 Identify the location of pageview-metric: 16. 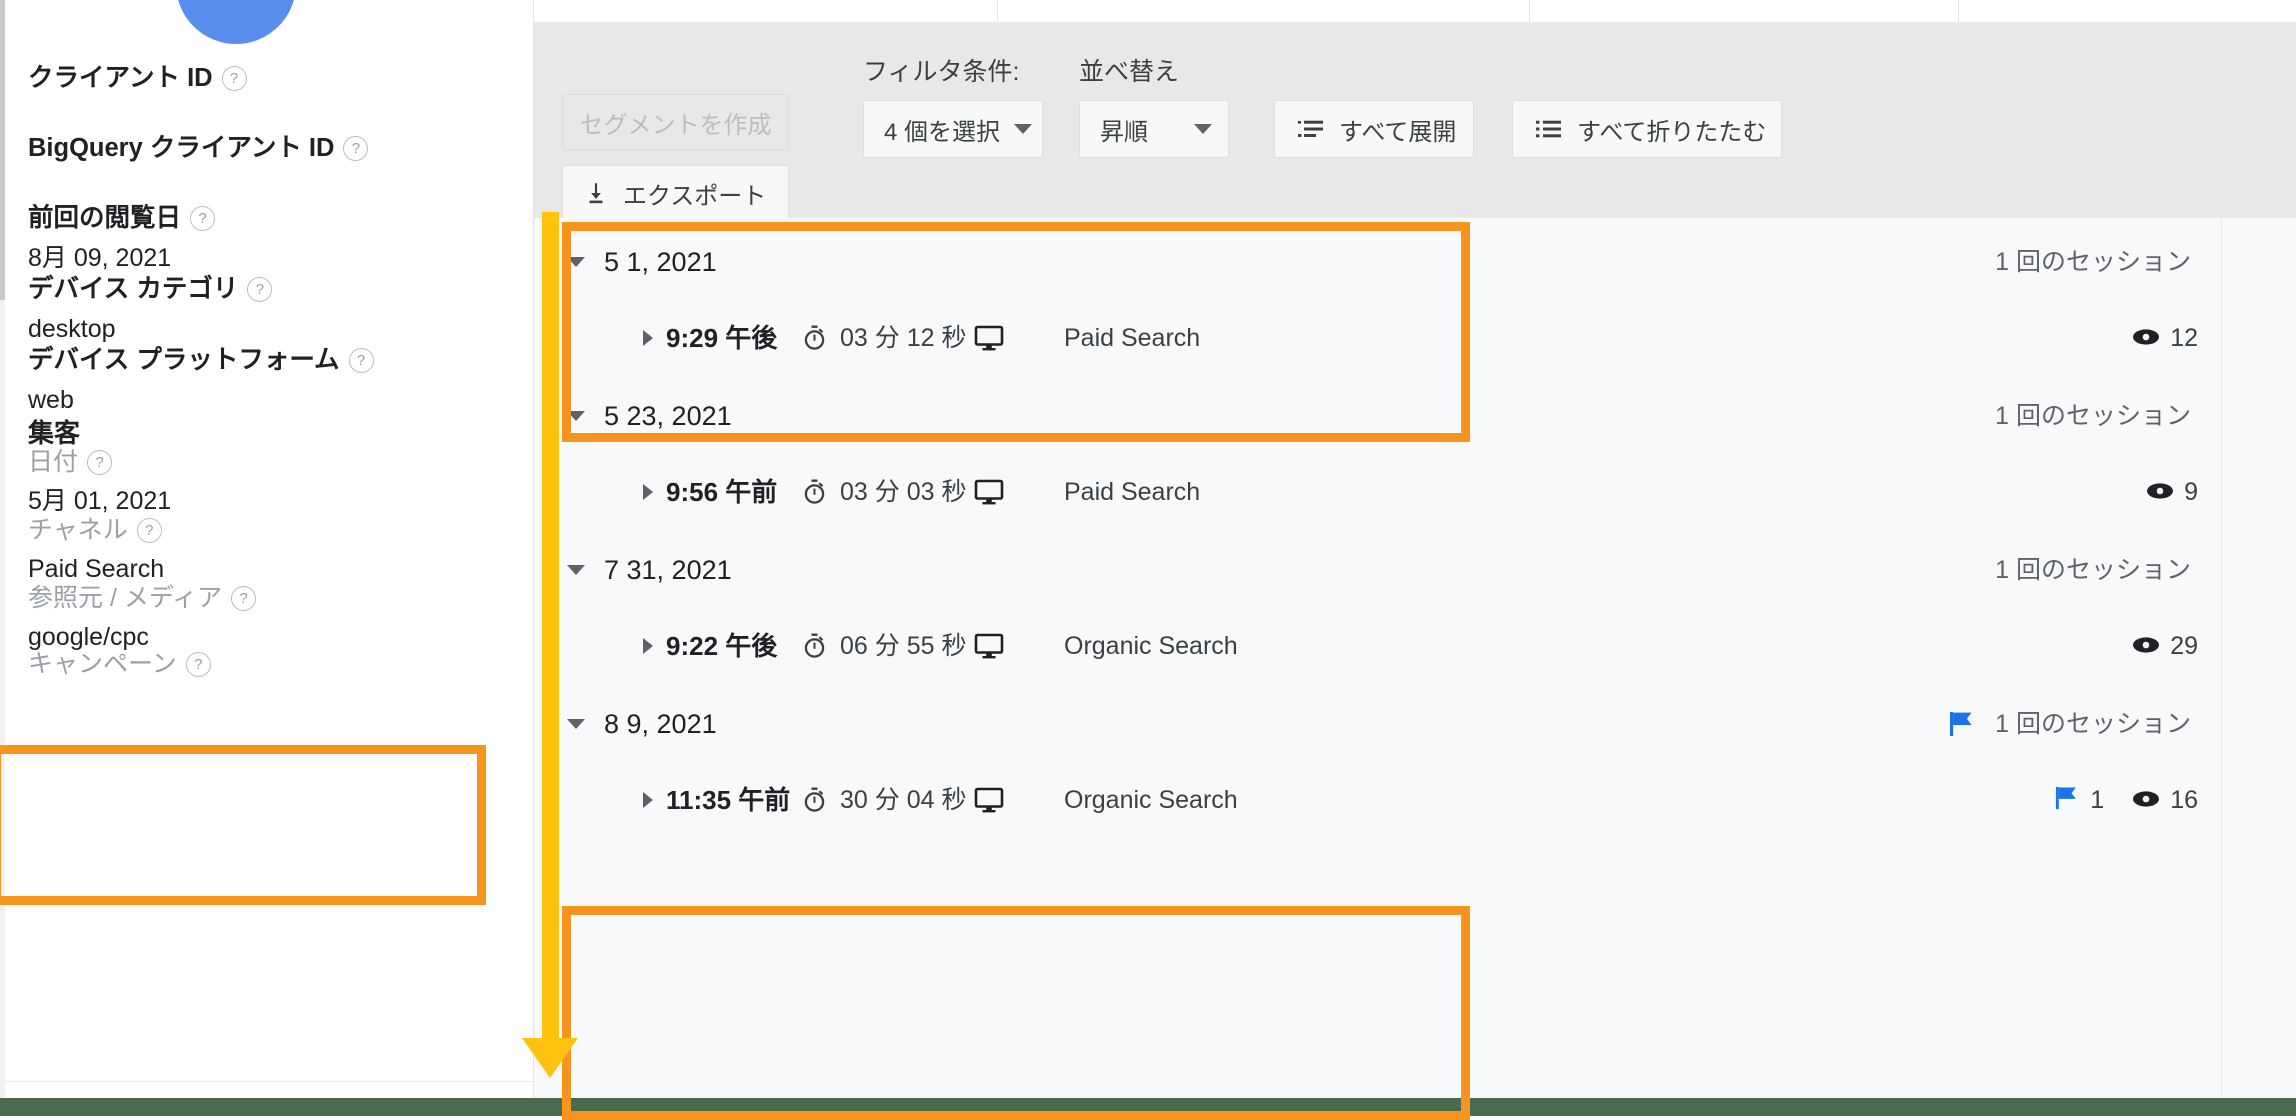
(2165, 799).